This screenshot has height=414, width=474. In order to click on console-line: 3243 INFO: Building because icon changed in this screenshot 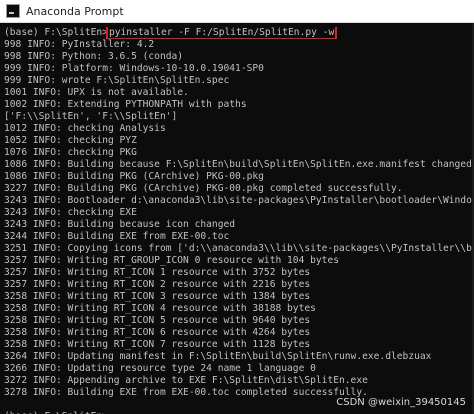, I will do `click(239, 225)`.